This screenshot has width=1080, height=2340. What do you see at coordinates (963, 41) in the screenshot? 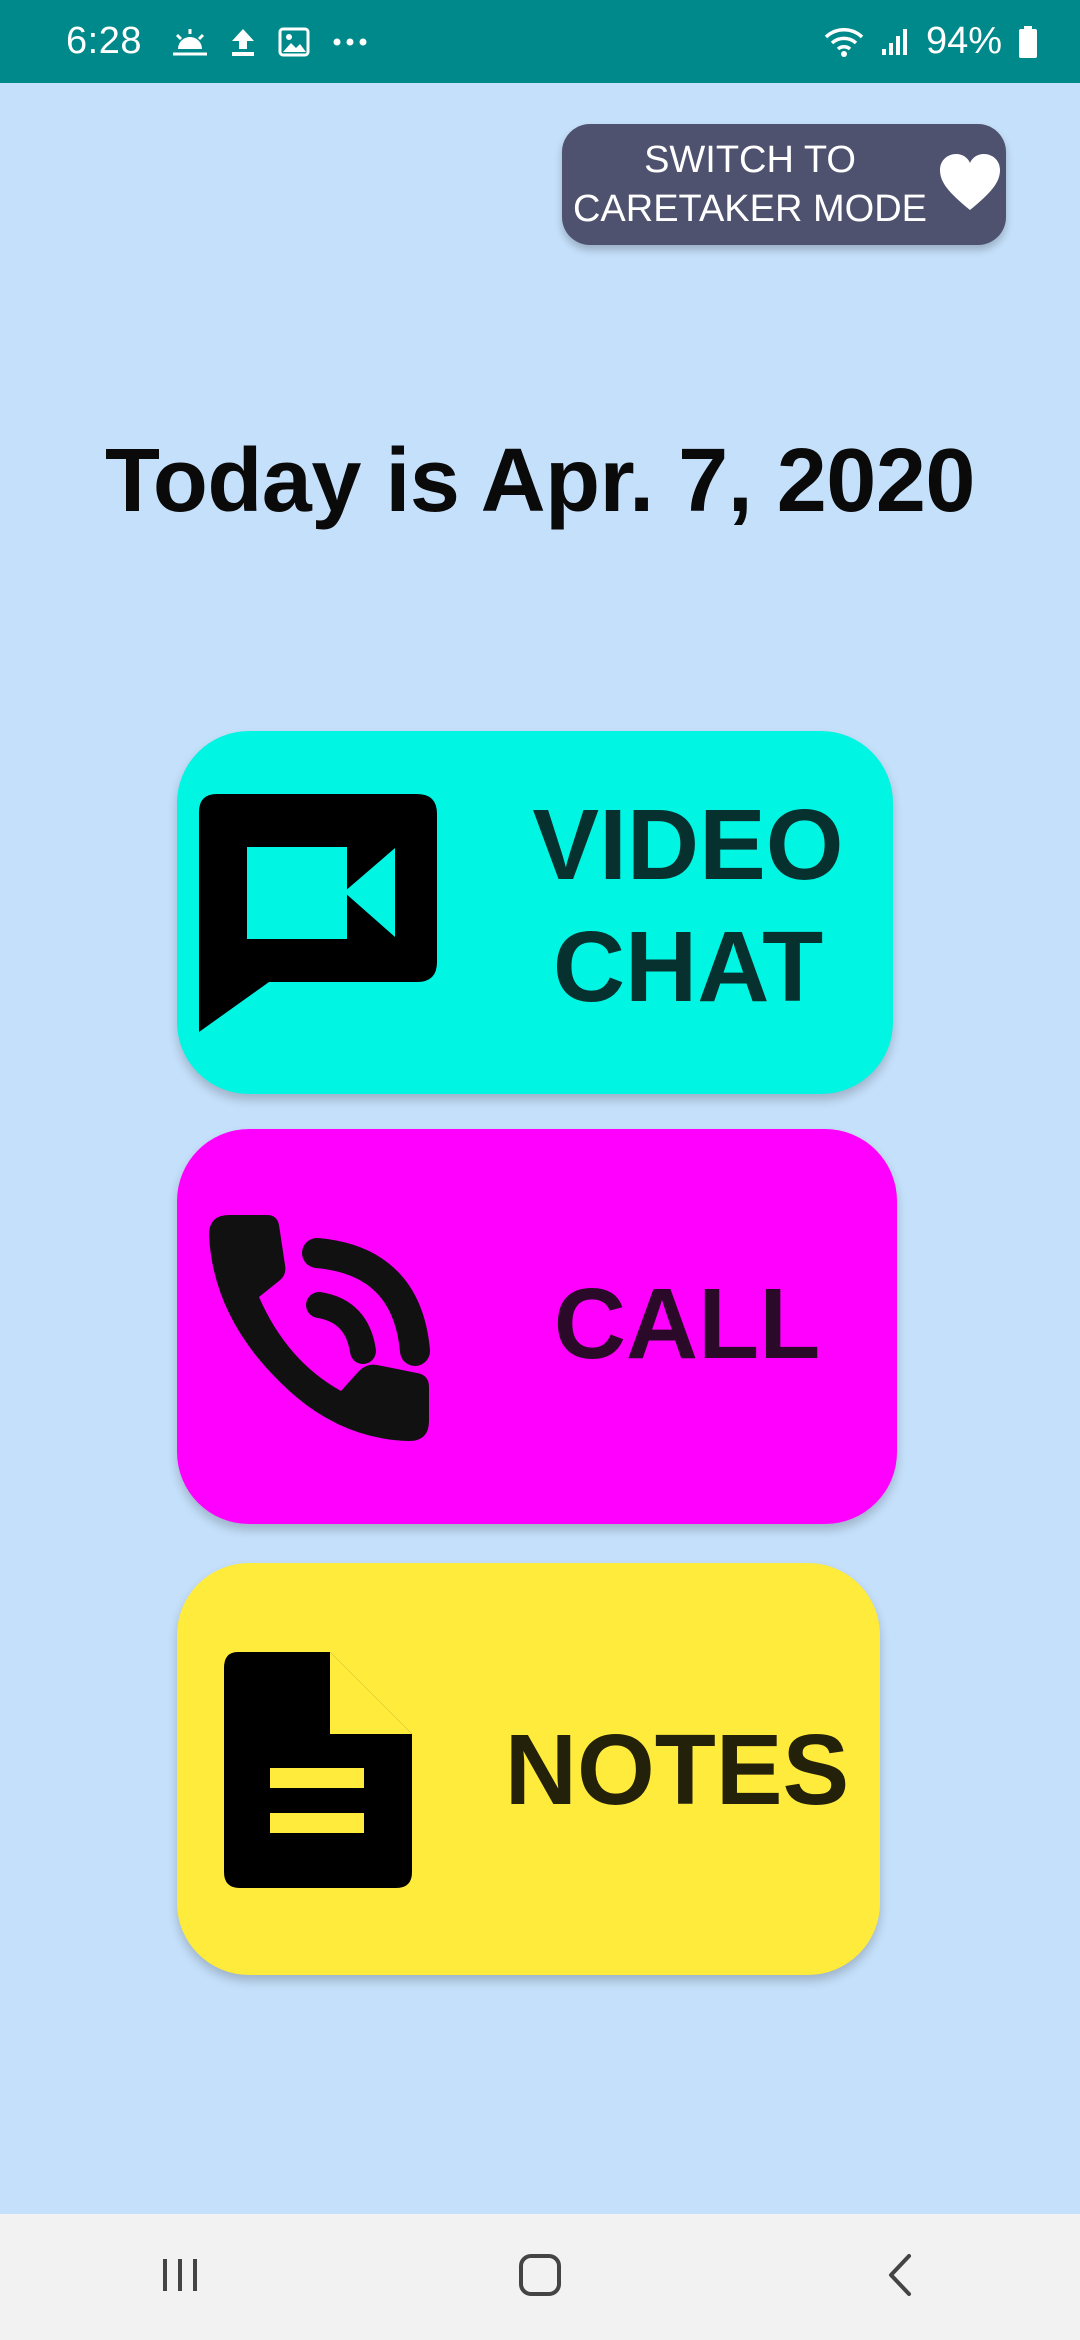
I see `battery-percentage: 94%` at bounding box center [963, 41].